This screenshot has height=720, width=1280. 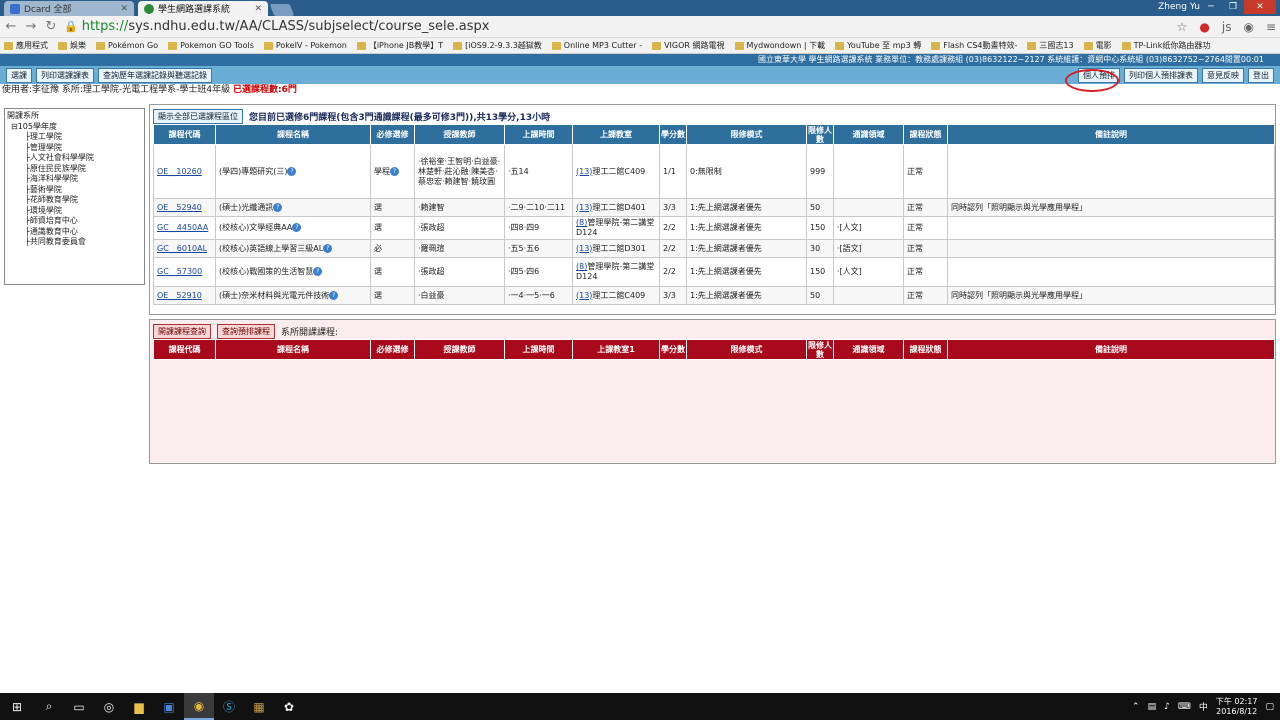 What do you see at coordinates (19, 75) in the screenshot?
I see `select-course-button: 選課` at bounding box center [19, 75].